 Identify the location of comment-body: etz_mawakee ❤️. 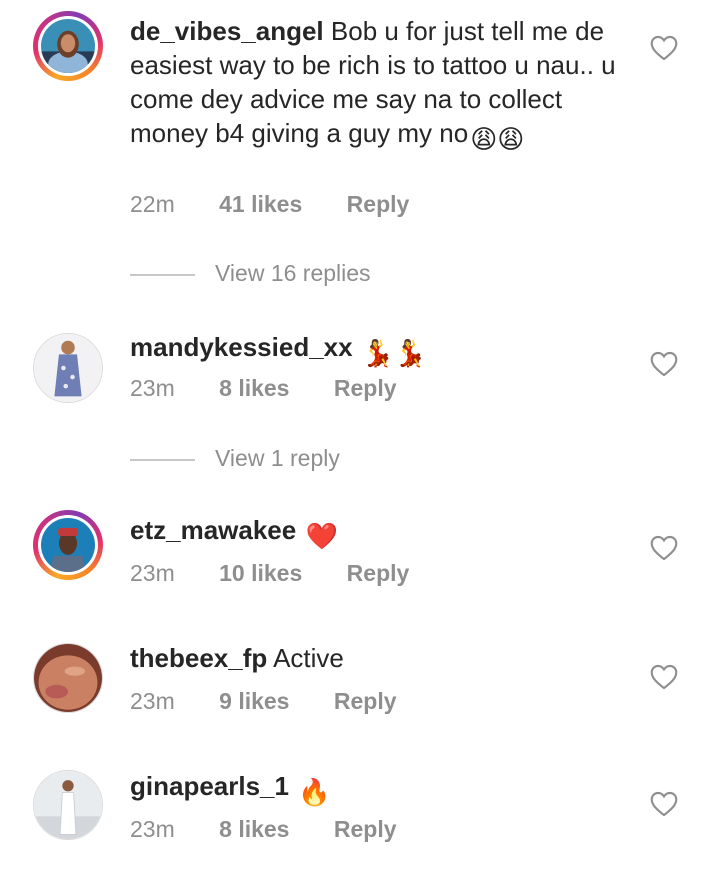
(375, 533).